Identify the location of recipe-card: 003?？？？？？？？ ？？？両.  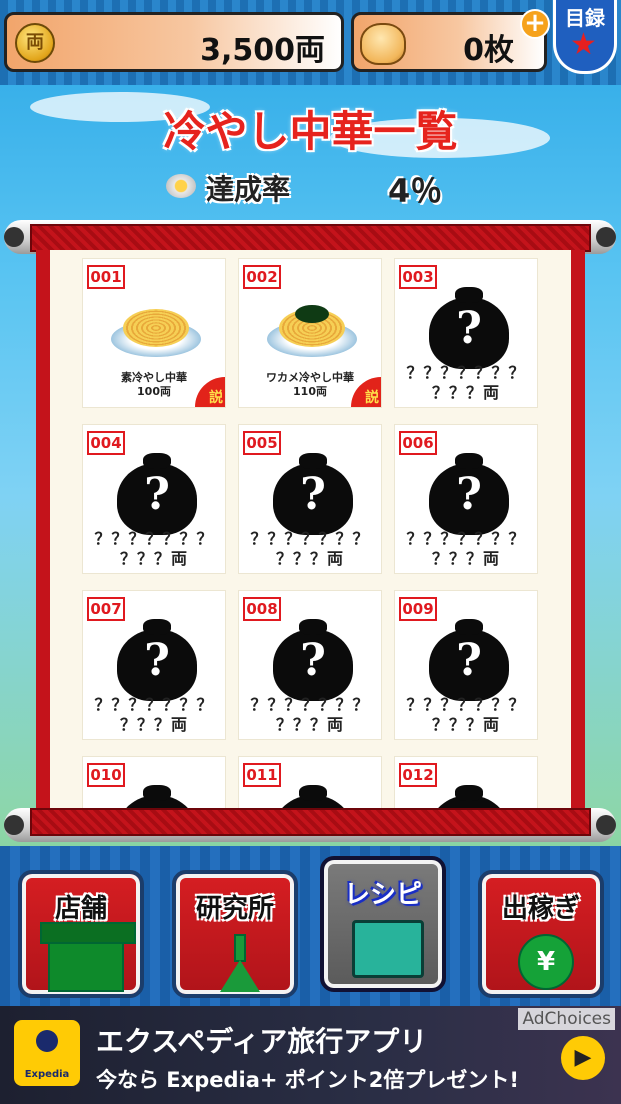
(466, 333).